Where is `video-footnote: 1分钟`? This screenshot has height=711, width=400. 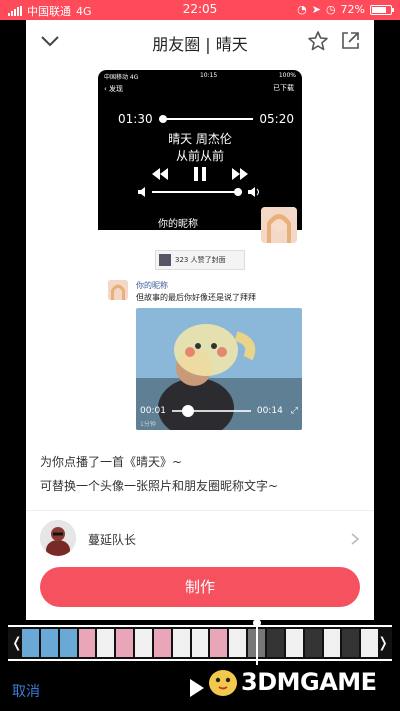
video-footnote: 1分钟 is located at coordinates (148, 424).